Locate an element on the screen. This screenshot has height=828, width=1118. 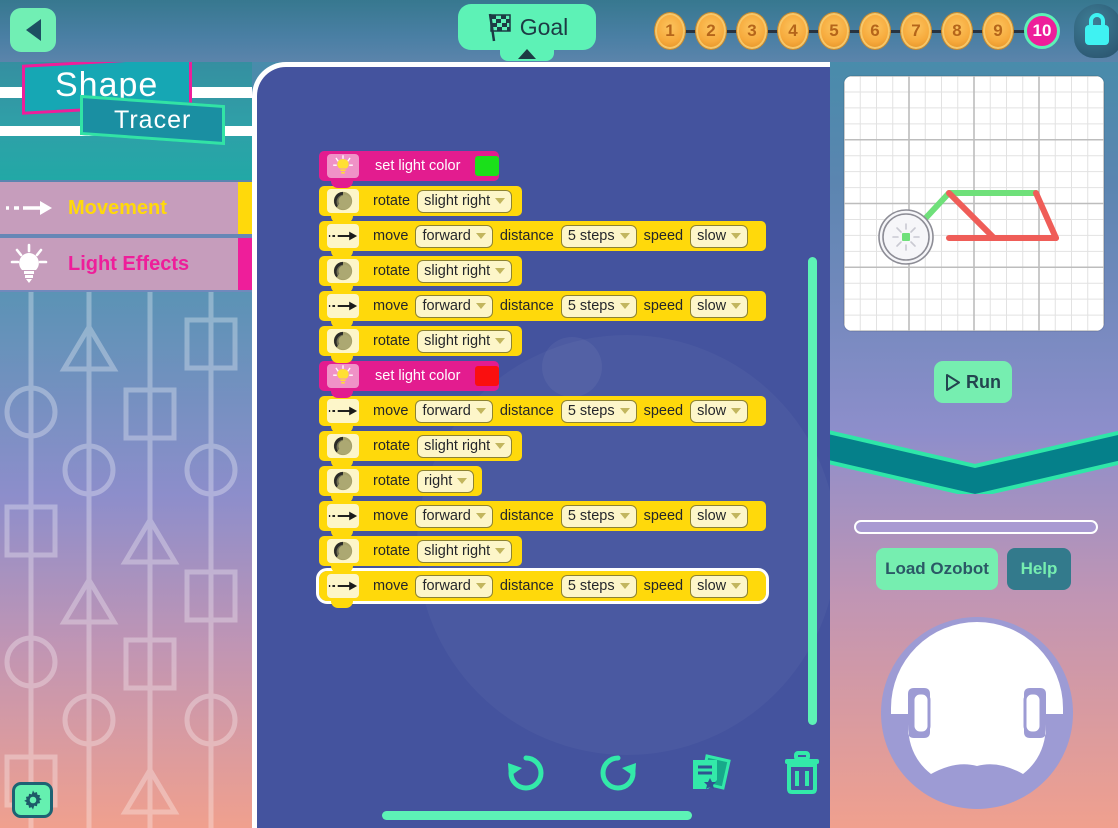
sidebar-category-light-effects: Light Effects is located at coordinates (126, 264).